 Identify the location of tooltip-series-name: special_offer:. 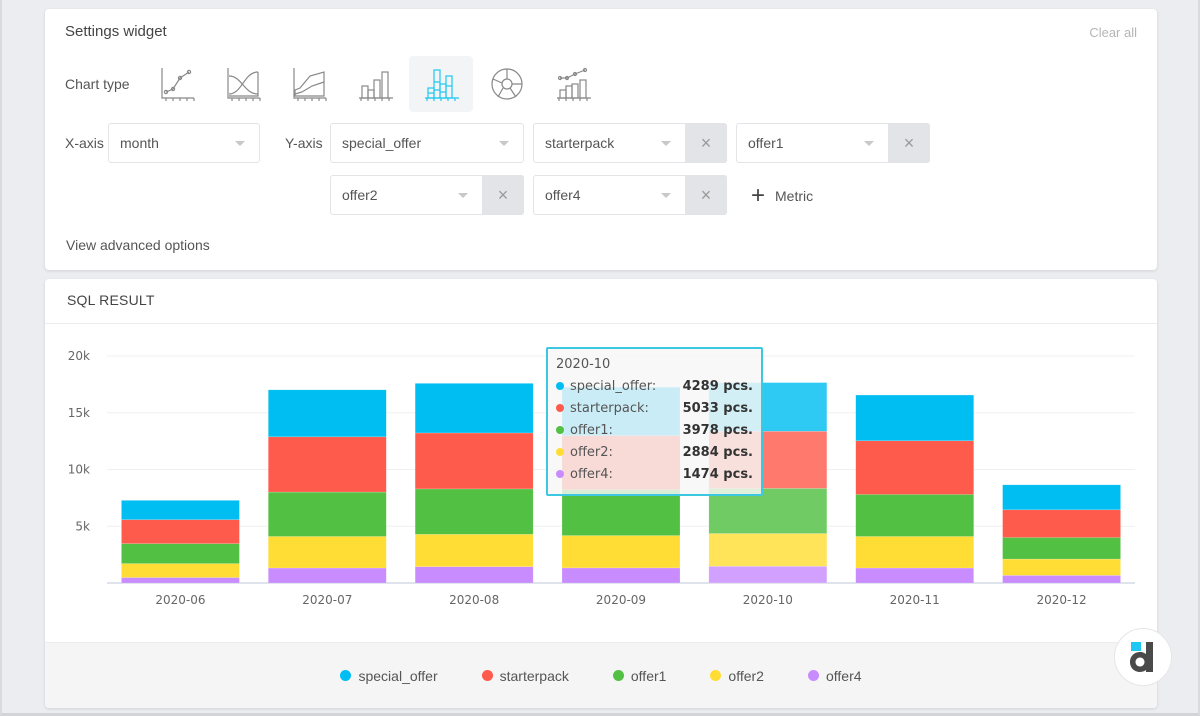
(613, 386).